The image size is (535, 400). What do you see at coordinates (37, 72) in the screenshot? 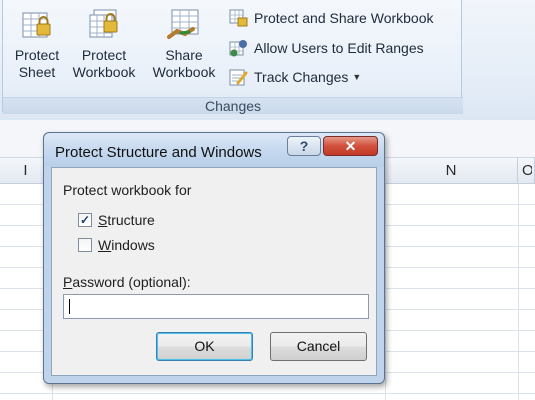
I see `protect-sheet-label-2: Sheet` at bounding box center [37, 72].